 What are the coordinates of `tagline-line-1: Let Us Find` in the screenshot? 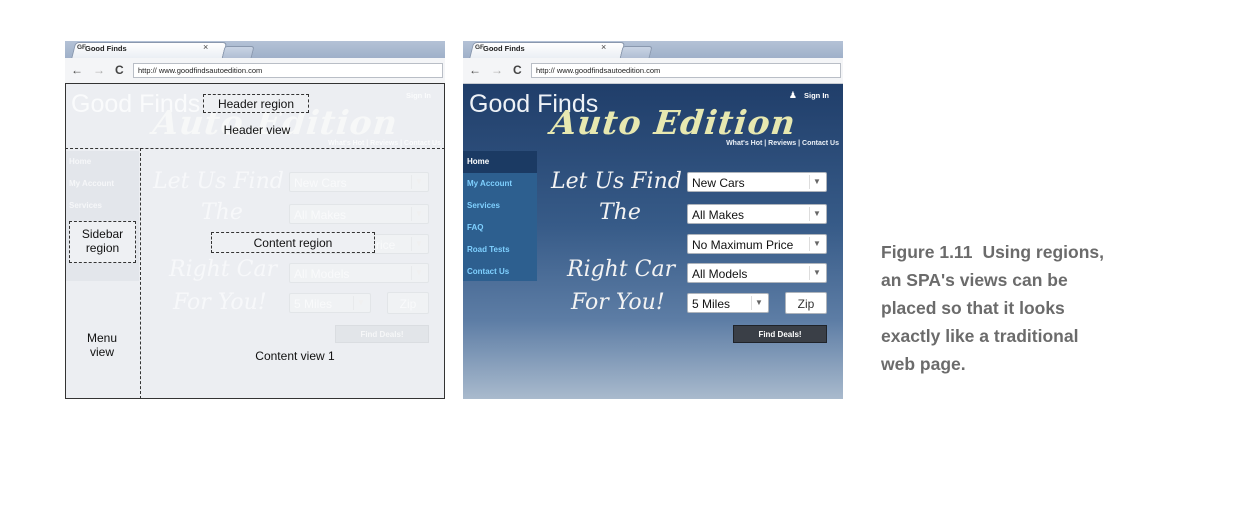 It's located at (616, 181).